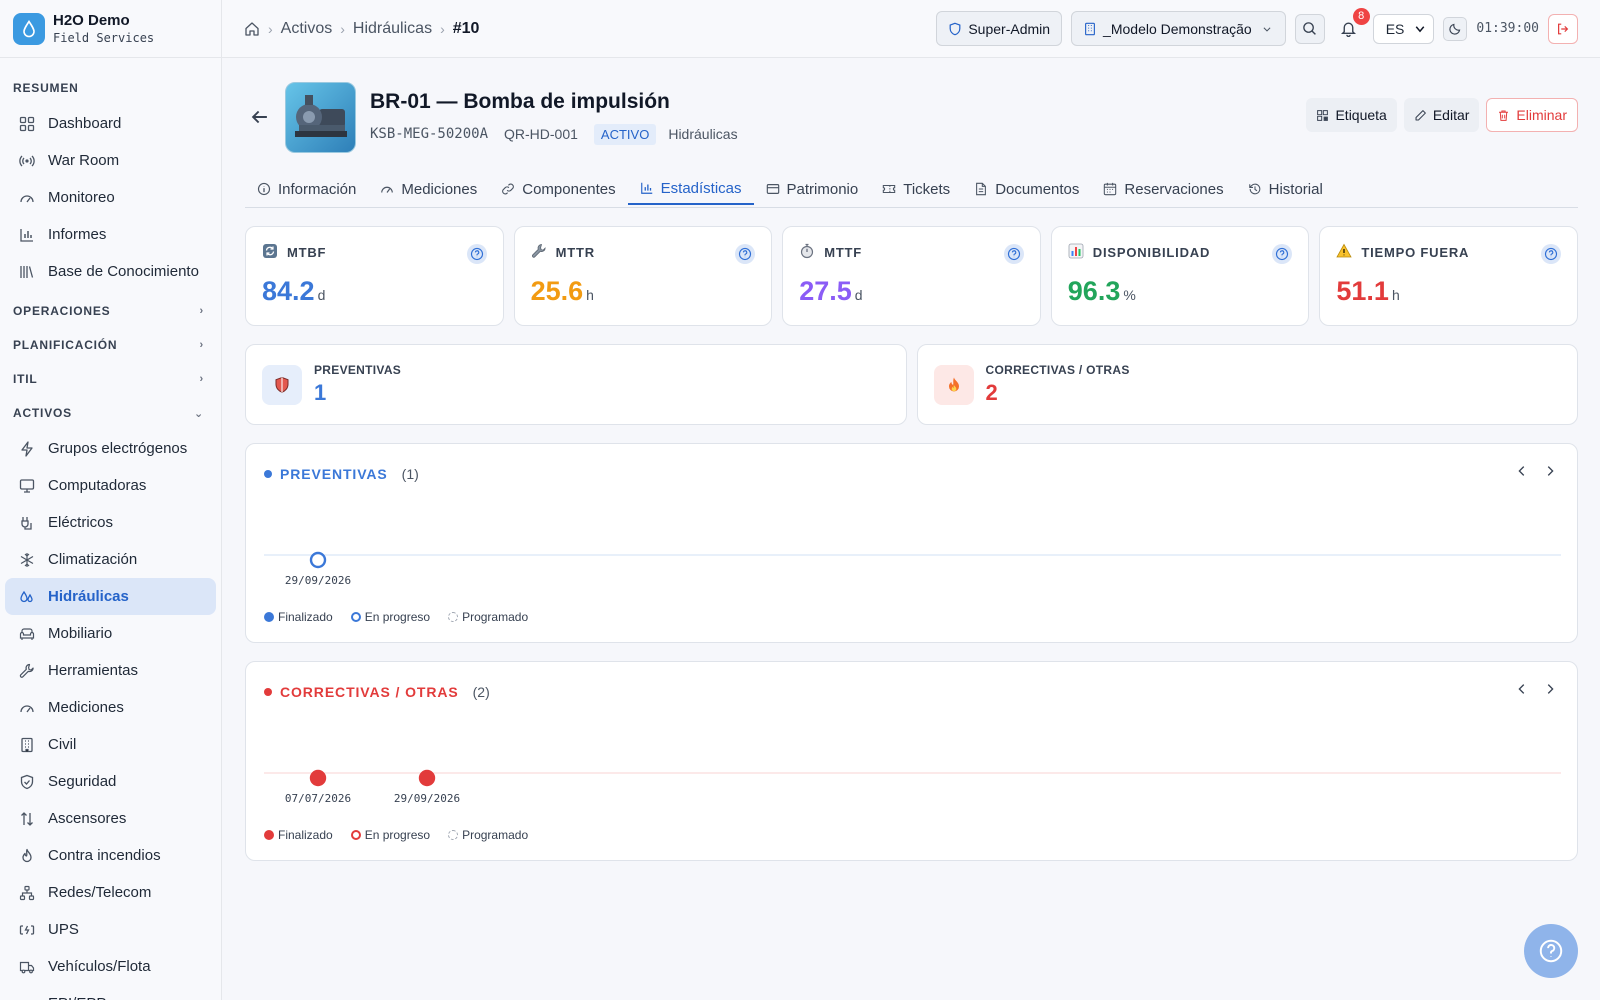  What do you see at coordinates (91, 20) in the screenshot?
I see `brand-name: H2O Demo` at bounding box center [91, 20].